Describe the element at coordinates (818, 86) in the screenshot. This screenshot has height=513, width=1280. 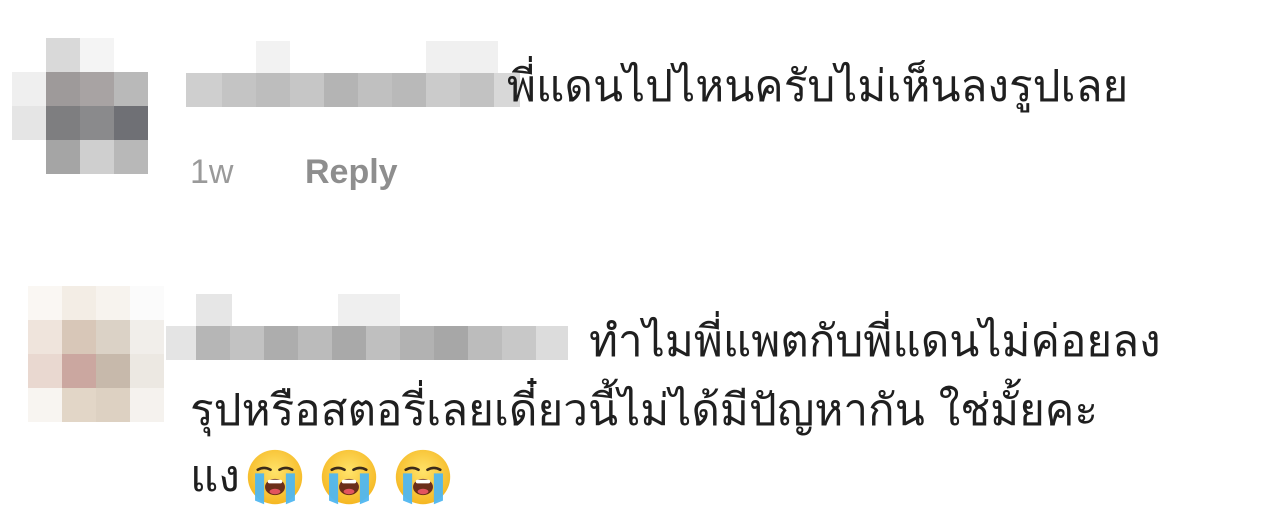
I see `comment-text: พี่แดนไปไหนครับไม่เห็นลงรูปเลย` at that location.